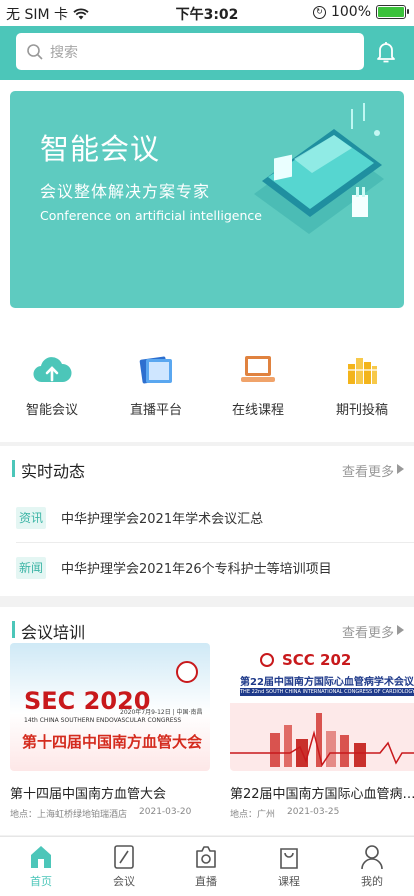 This screenshot has height=896, width=414. Describe the element at coordinates (69, 815) in the screenshot. I see `card-location: 地点：上海虹桥绿地铂瑞酒店` at that location.